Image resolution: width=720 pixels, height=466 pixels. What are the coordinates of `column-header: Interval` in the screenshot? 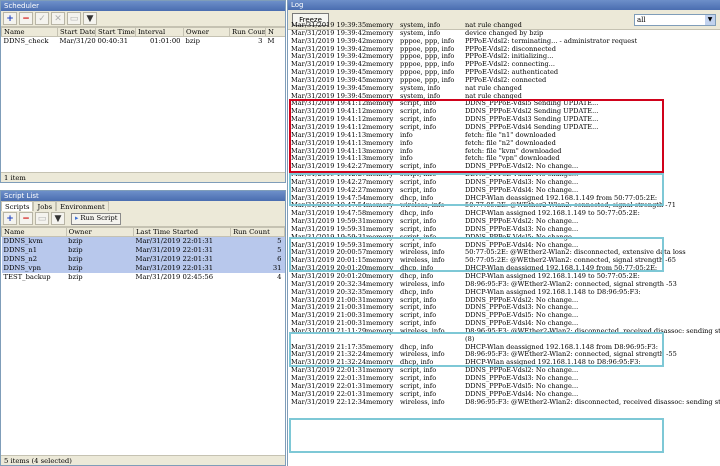 It's located at (159, 32).